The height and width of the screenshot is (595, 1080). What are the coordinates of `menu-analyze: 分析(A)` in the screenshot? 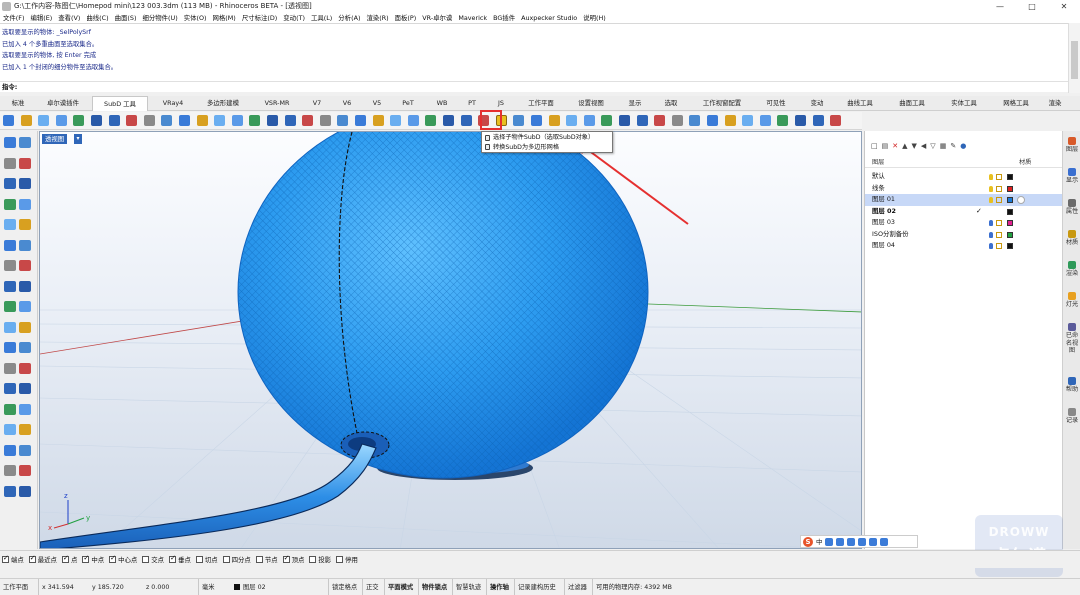 It's located at (349, 17).